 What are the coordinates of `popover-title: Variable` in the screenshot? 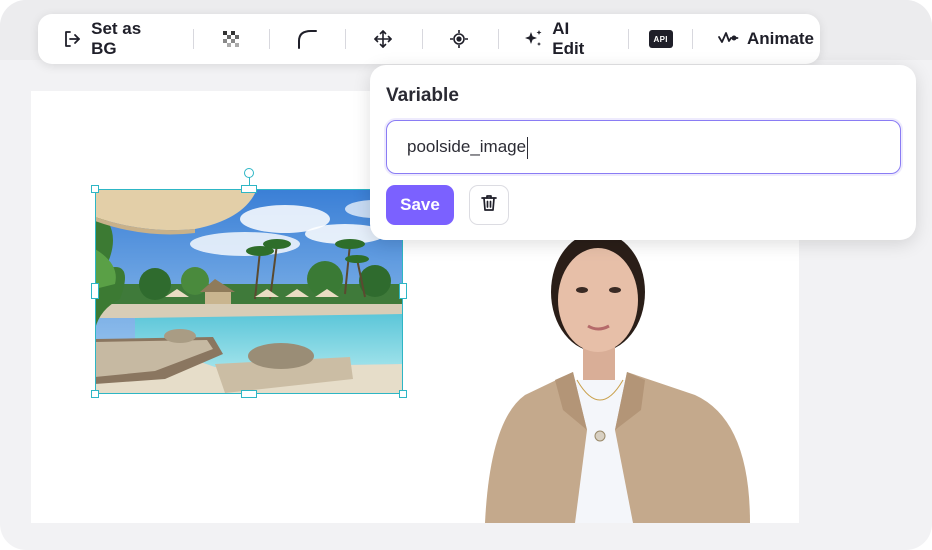 It's located at (422, 95).